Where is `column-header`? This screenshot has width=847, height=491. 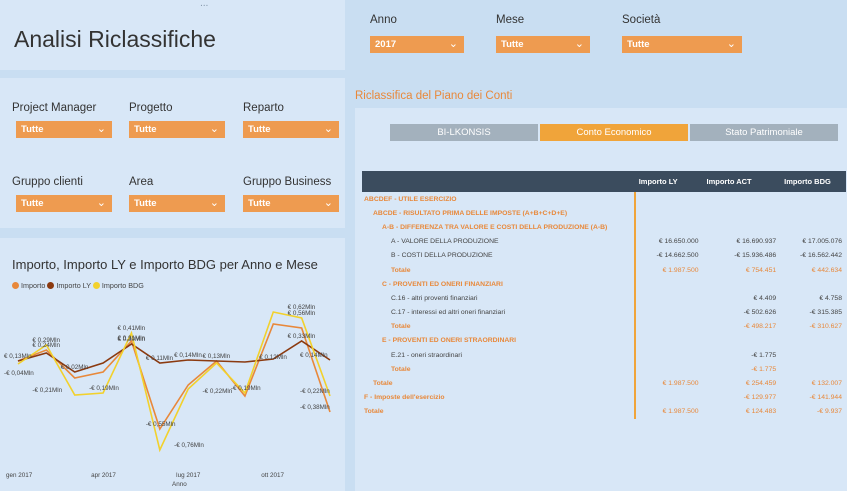 column-header is located at coordinates (498, 181).